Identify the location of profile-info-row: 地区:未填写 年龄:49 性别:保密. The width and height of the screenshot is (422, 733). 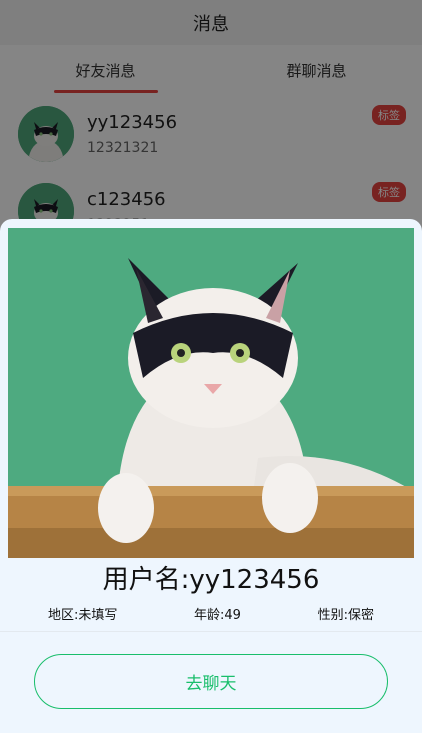
(211, 613).